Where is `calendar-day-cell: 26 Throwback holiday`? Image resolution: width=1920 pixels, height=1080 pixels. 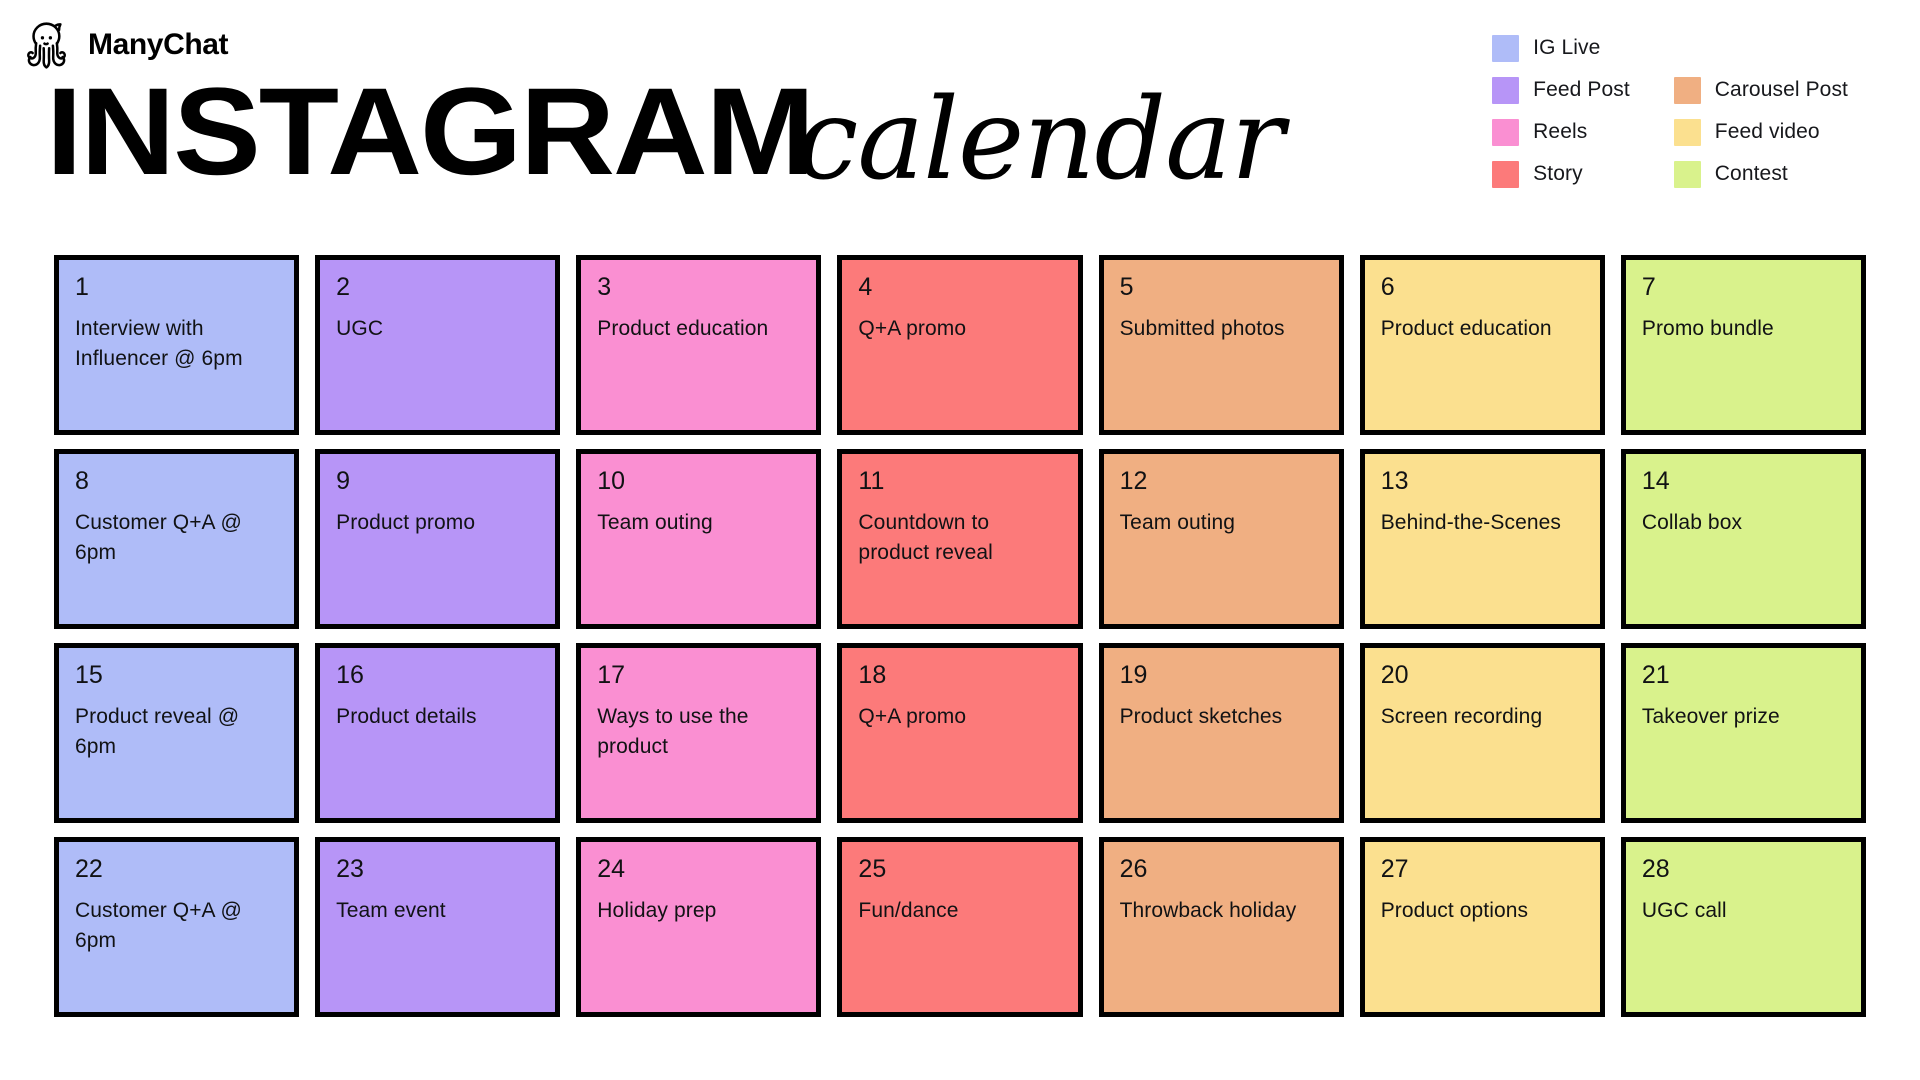 calendar-day-cell: 26 Throwback holiday is located at coordinates (1221, 927).